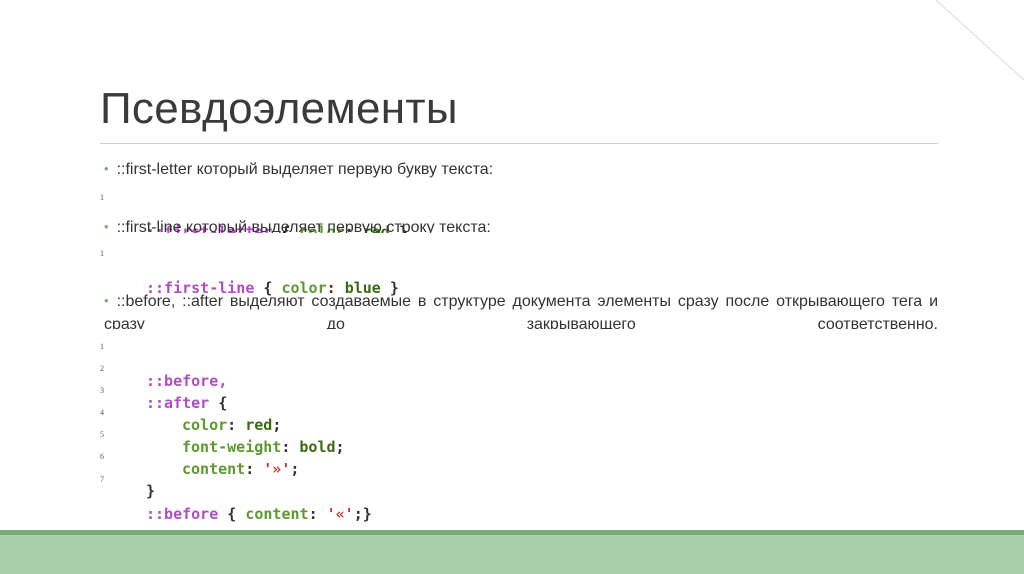 The width and height of the screenshot is (1024, 574). I want to click on title-divider, so click(519, 143).